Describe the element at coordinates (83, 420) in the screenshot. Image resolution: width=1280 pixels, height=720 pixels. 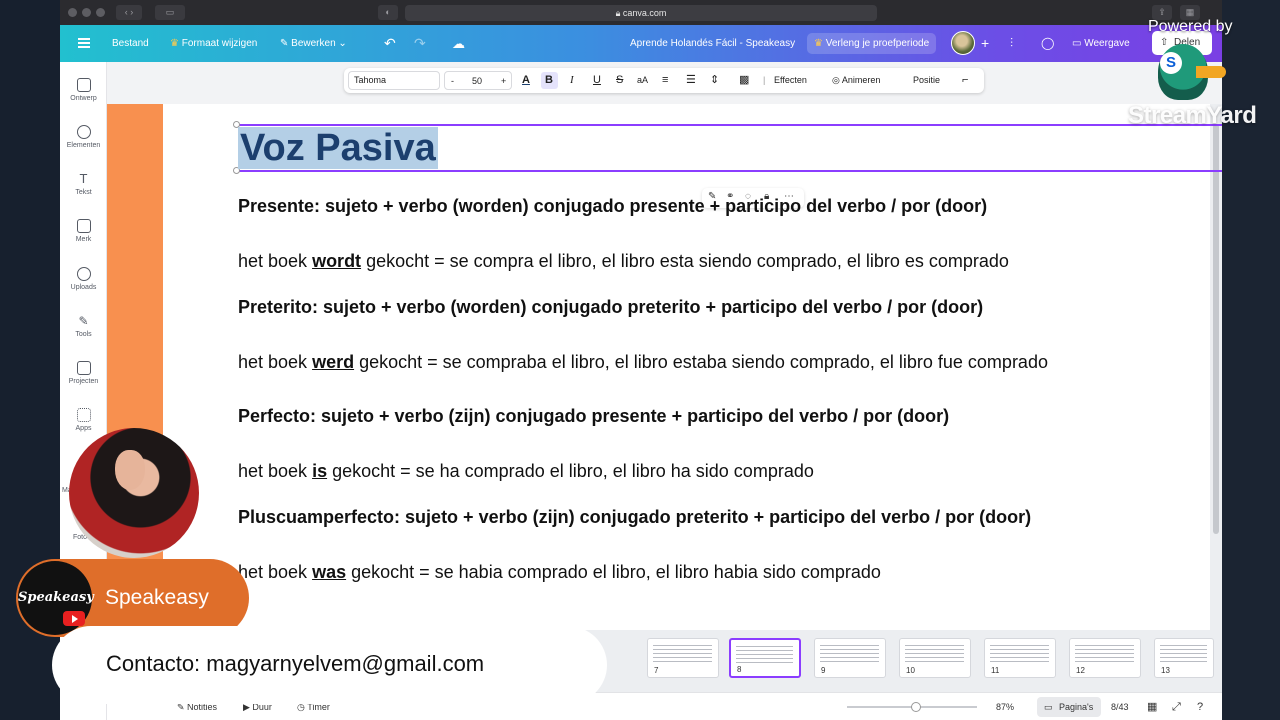
I see `sidebar-item-apps: Apps` at that location.